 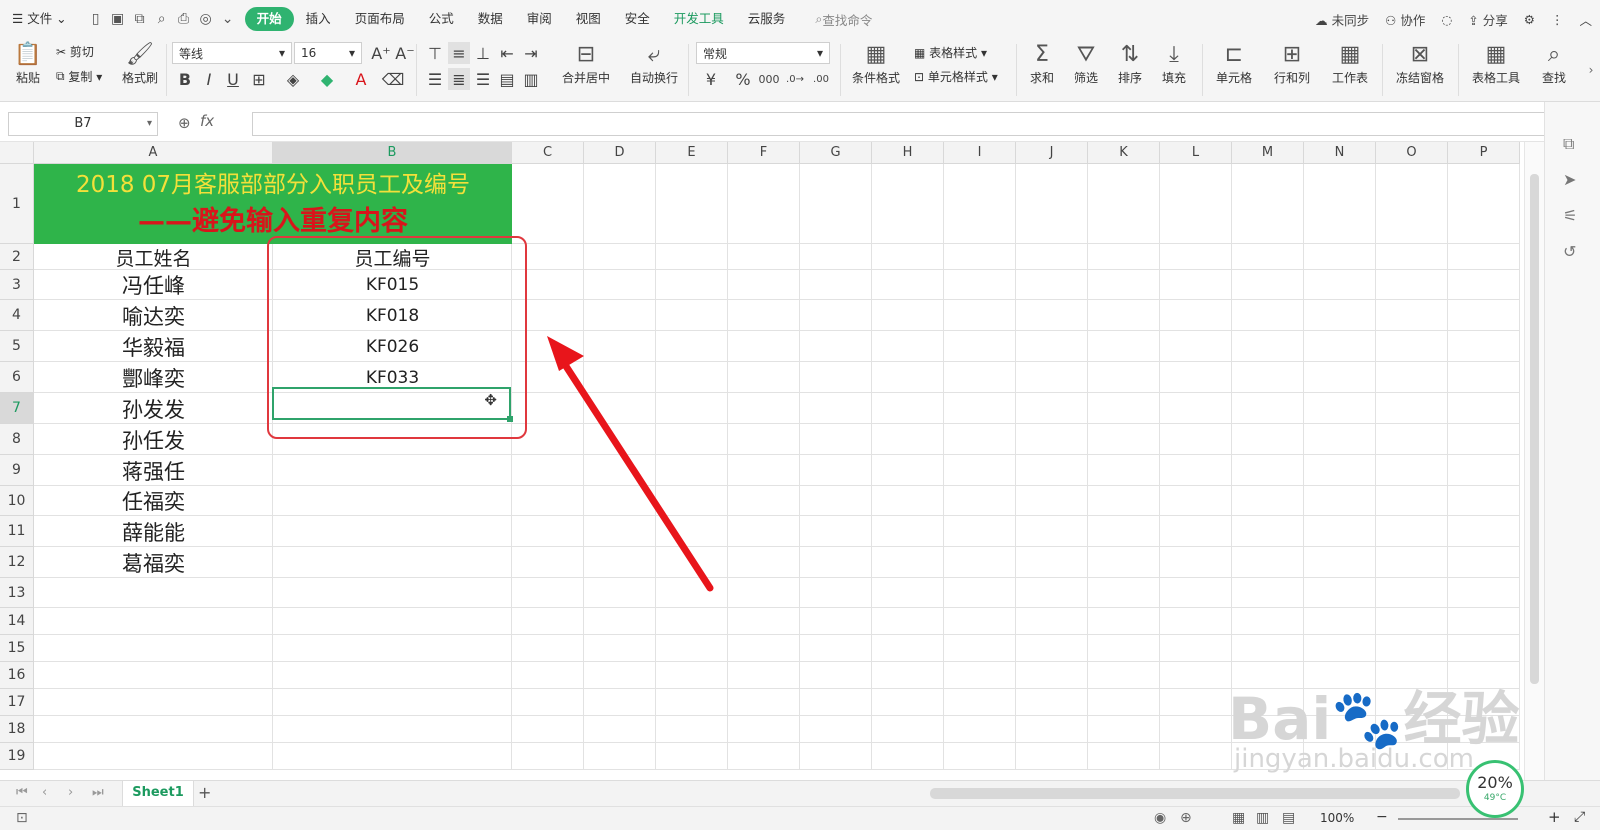 What do you see at coordinates (1495, 789) in the screenshot?
I see `performance-widget: 20% 49°C` at bounding box center [1495, 789].